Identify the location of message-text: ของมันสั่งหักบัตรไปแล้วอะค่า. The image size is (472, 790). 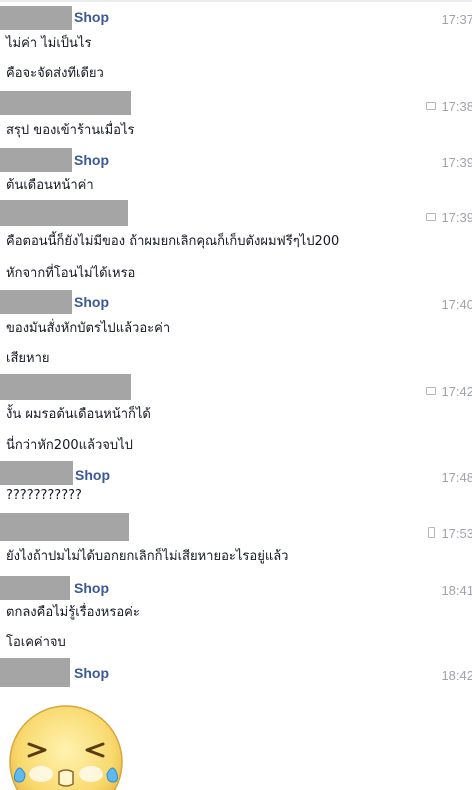
(88, 328).